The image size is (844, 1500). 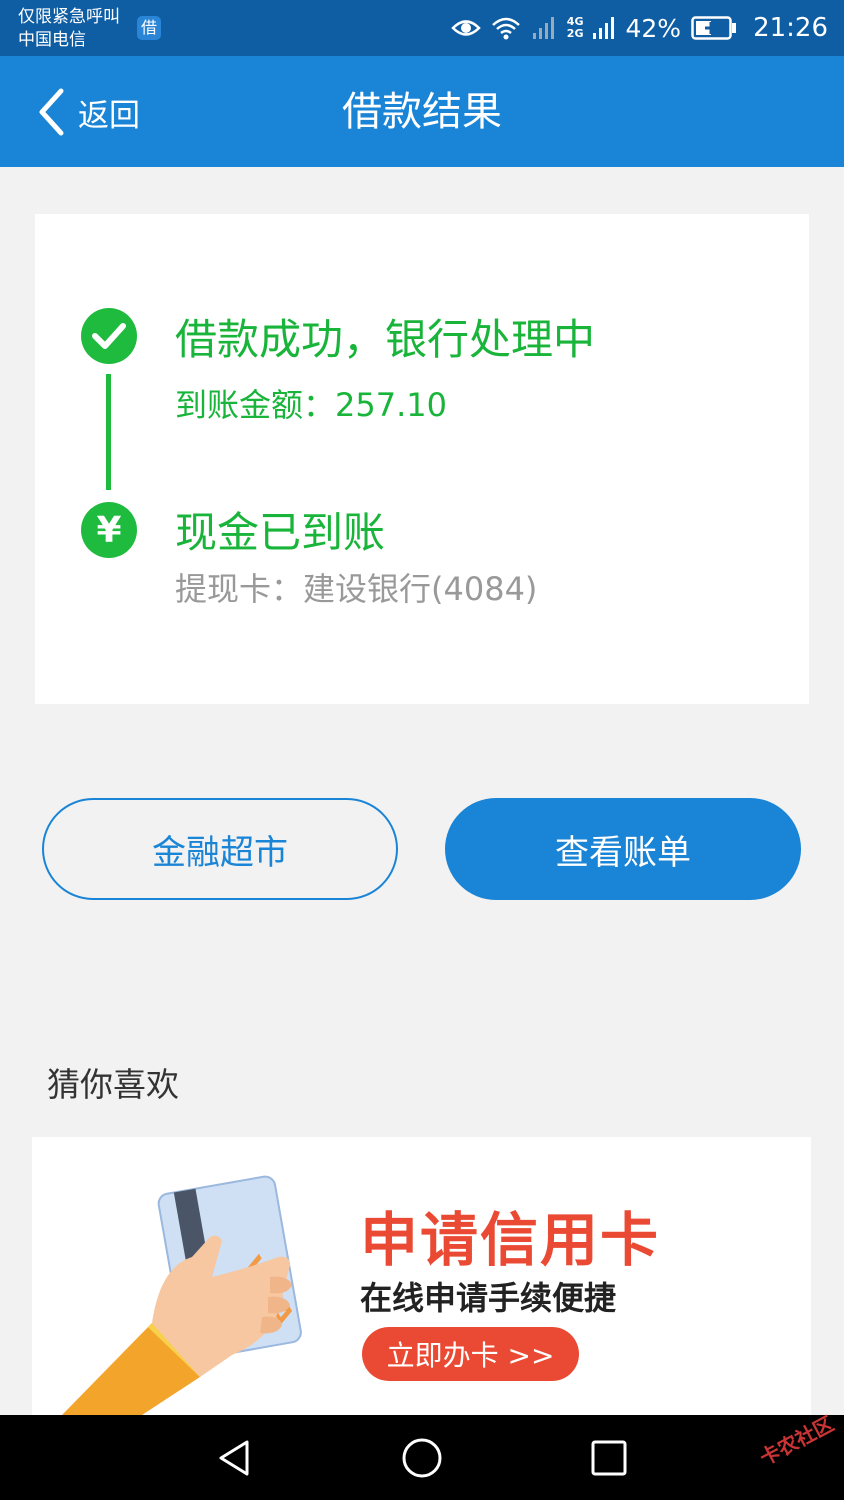 I want to click on signal-empty-icon, so click(x=543, y=28).